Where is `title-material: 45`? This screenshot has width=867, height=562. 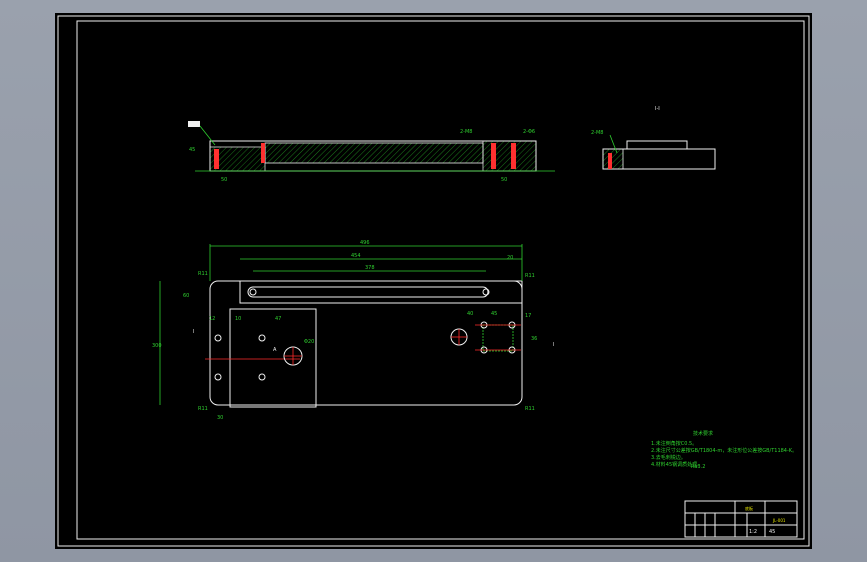 title-material: 45 is located at coordinates (772, 532).